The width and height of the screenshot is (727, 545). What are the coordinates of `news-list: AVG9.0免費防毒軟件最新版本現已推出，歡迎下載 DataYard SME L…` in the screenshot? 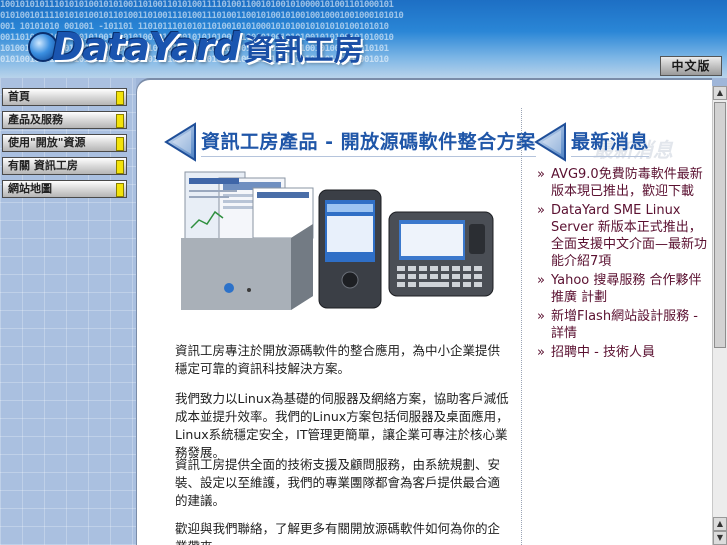 It's located at (624, 264).